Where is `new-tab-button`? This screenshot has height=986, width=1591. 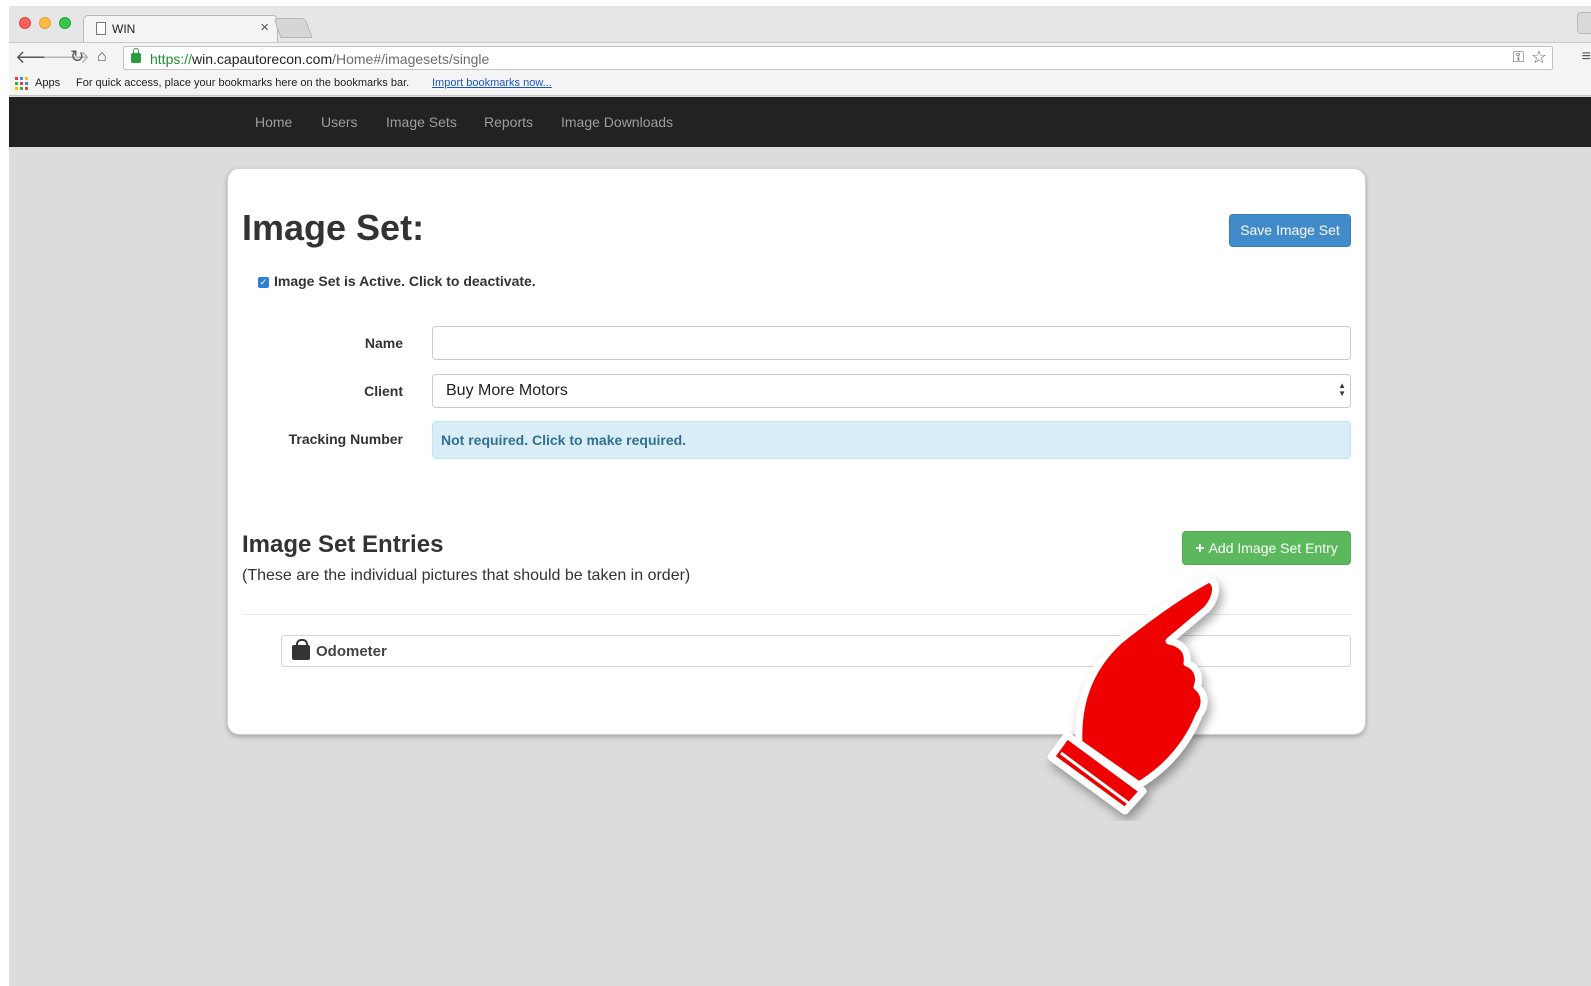 new-tab-button is located at coordinates (293, 28).